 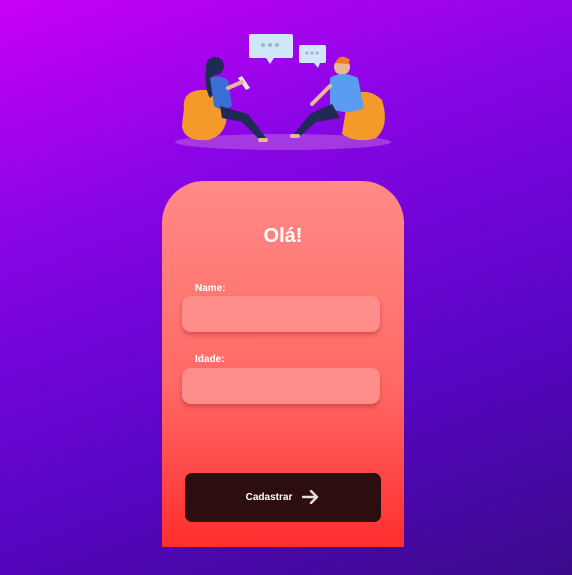 What do you see at coordinates (281, 386) in the screenshot?
I see `age-input` at bounding box center [281, 386].